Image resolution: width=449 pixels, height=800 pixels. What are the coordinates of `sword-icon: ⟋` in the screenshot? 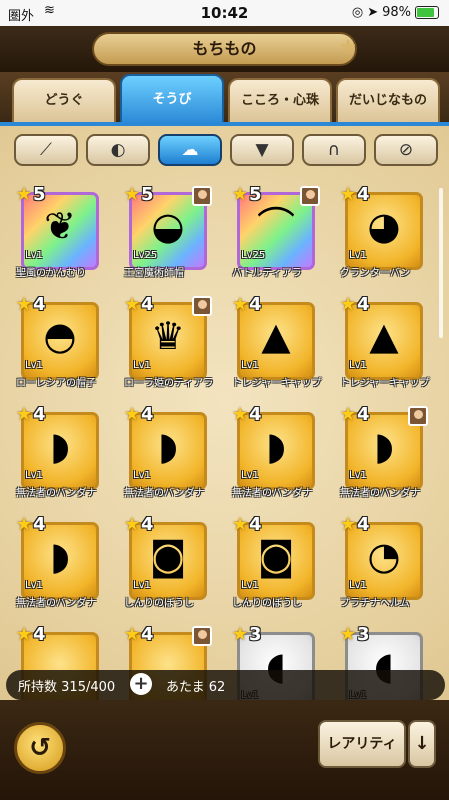 It's located at (46, 150).